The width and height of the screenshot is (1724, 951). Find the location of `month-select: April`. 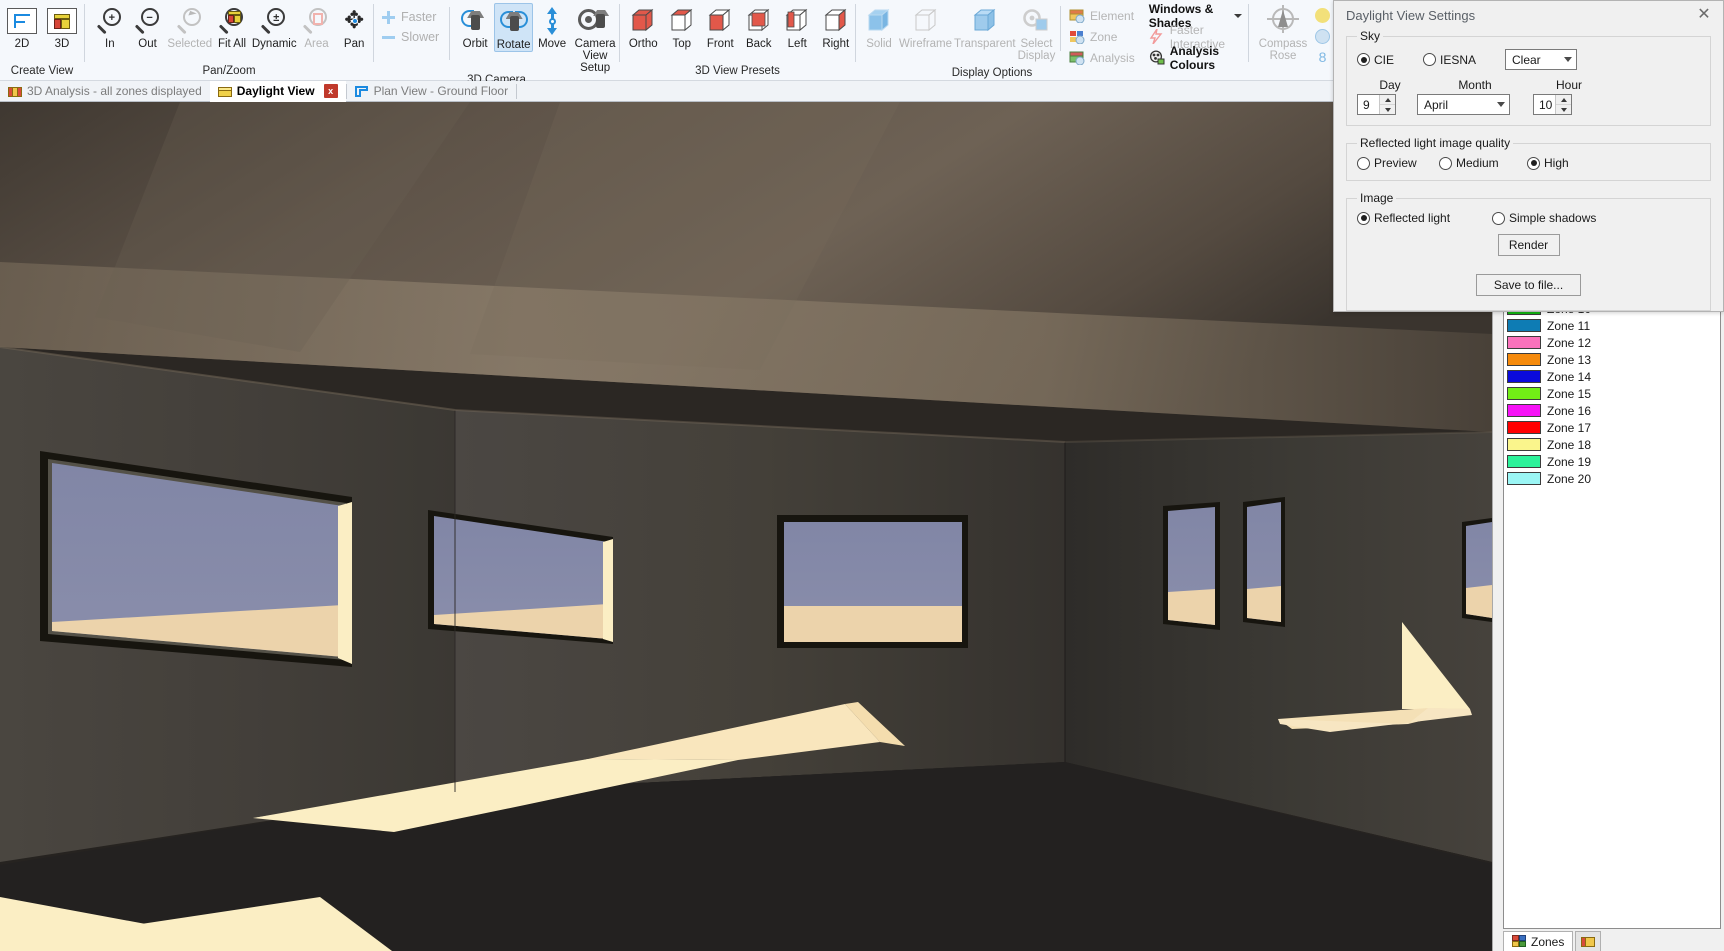

month-select: April is located at coordinates (1463, 104).